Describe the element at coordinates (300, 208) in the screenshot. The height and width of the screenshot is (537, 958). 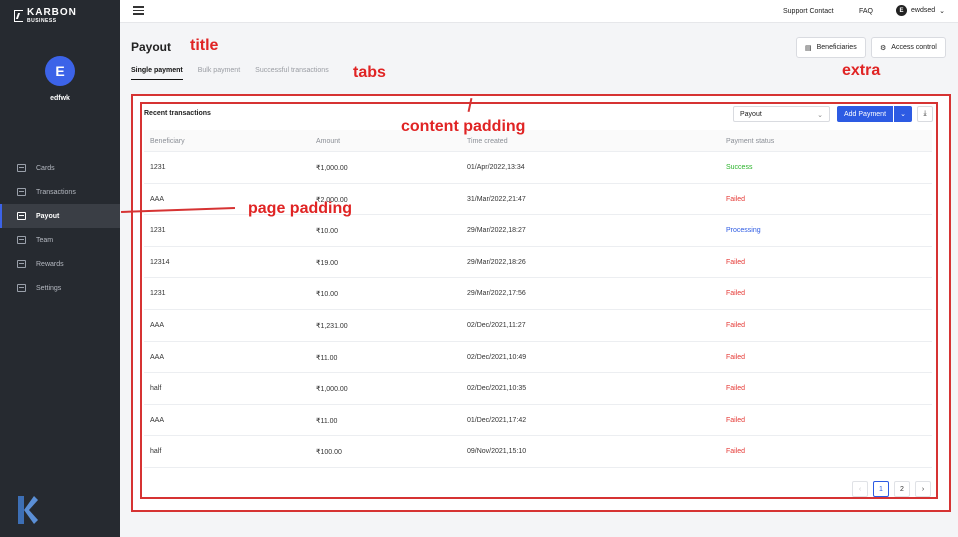
I see `annotation-page-padding: page padding` at that location.